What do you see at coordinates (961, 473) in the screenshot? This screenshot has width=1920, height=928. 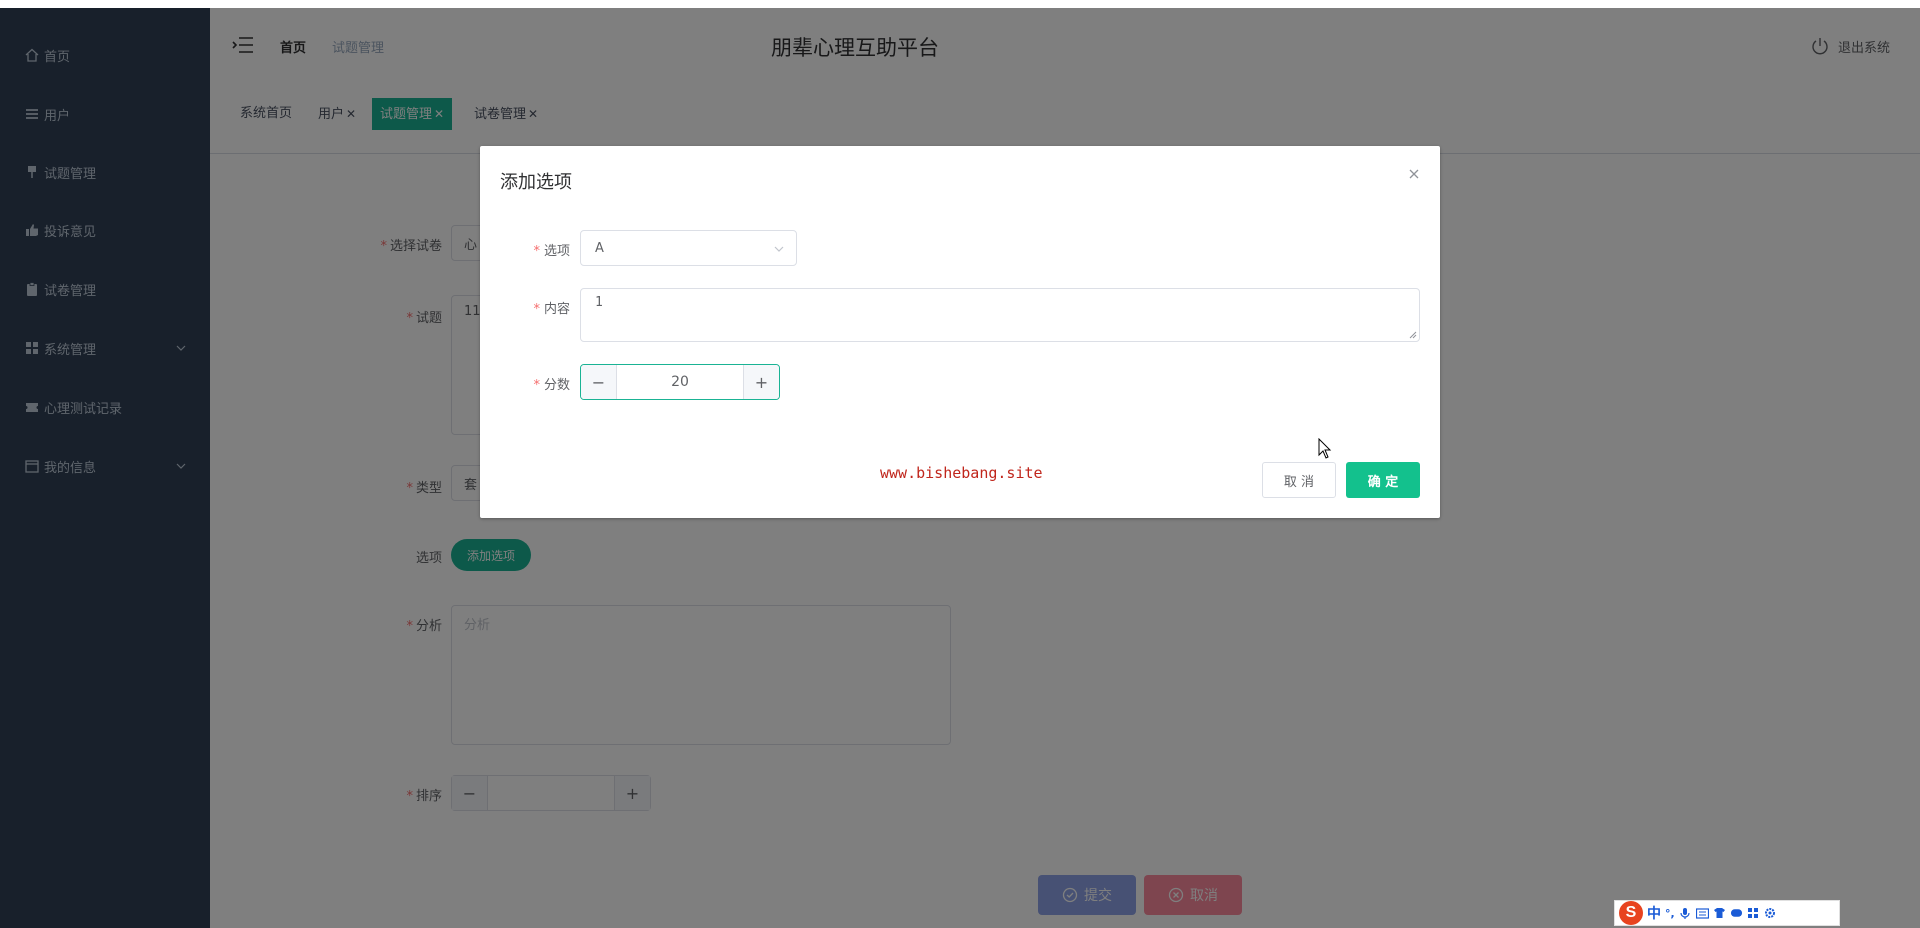 I see `watermark-text: www.bishebang.site` at bounding box center [961, 473].